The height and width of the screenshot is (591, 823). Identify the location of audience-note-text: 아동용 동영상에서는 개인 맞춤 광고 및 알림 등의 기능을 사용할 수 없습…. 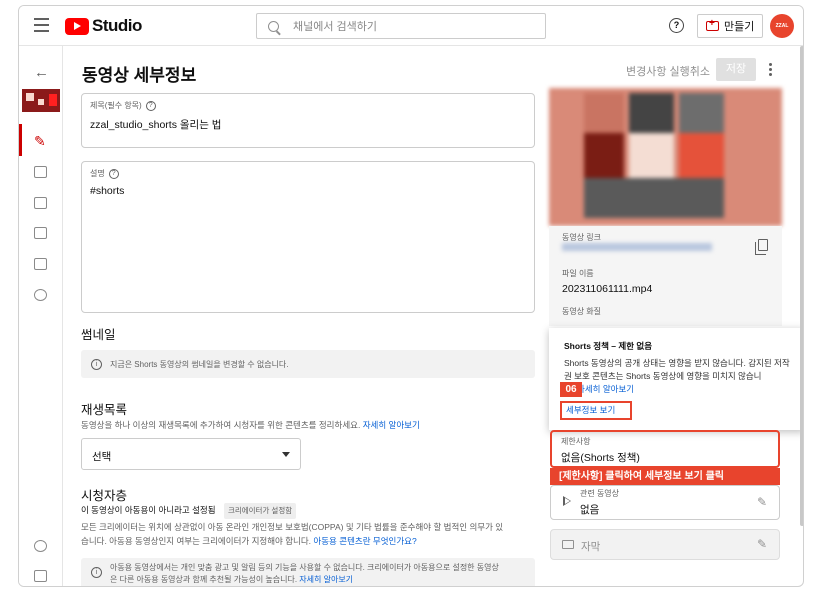
(304, 574).